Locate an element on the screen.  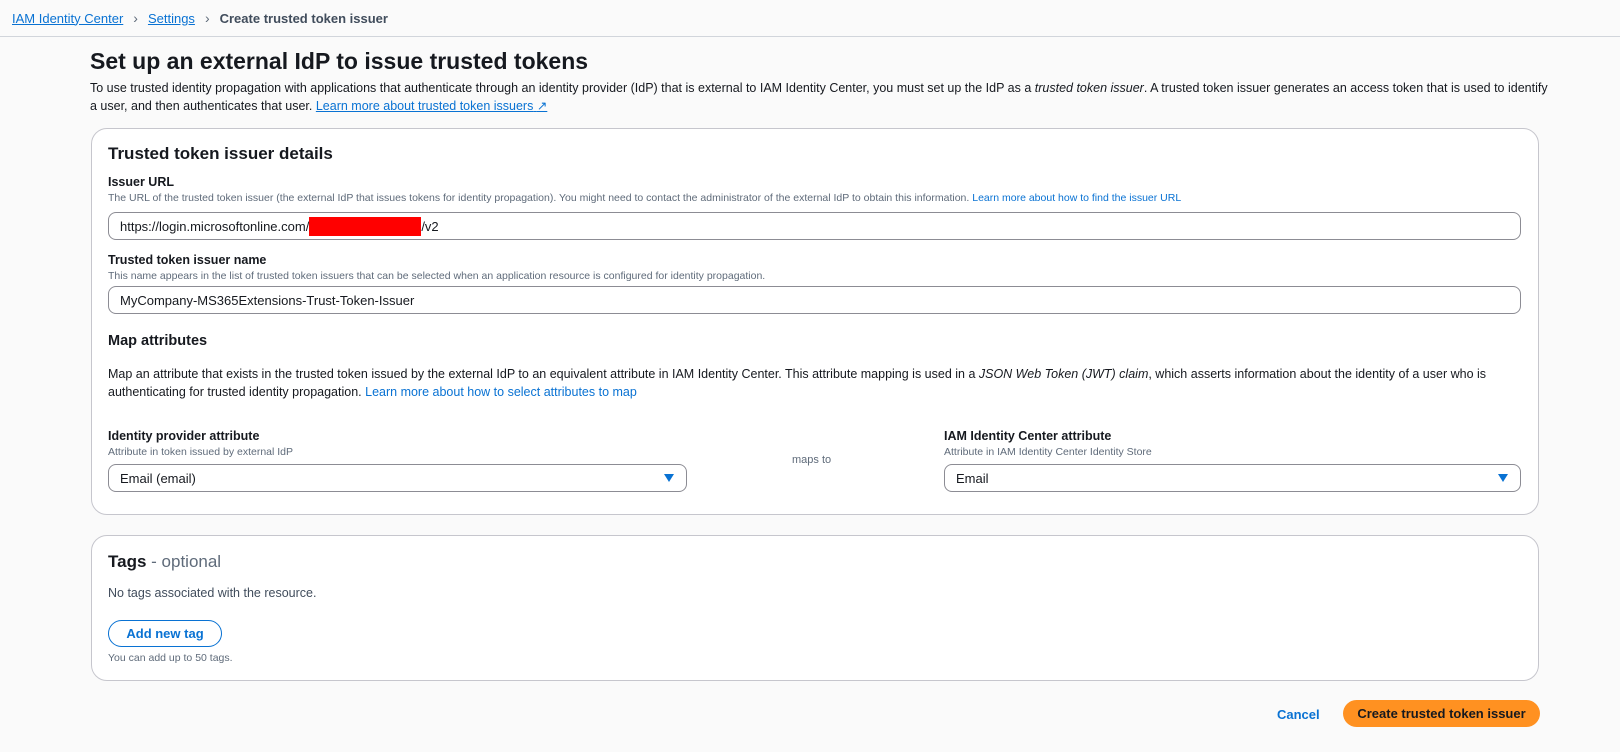
selected-value: Email (email) is located at coordinates (158, 478).